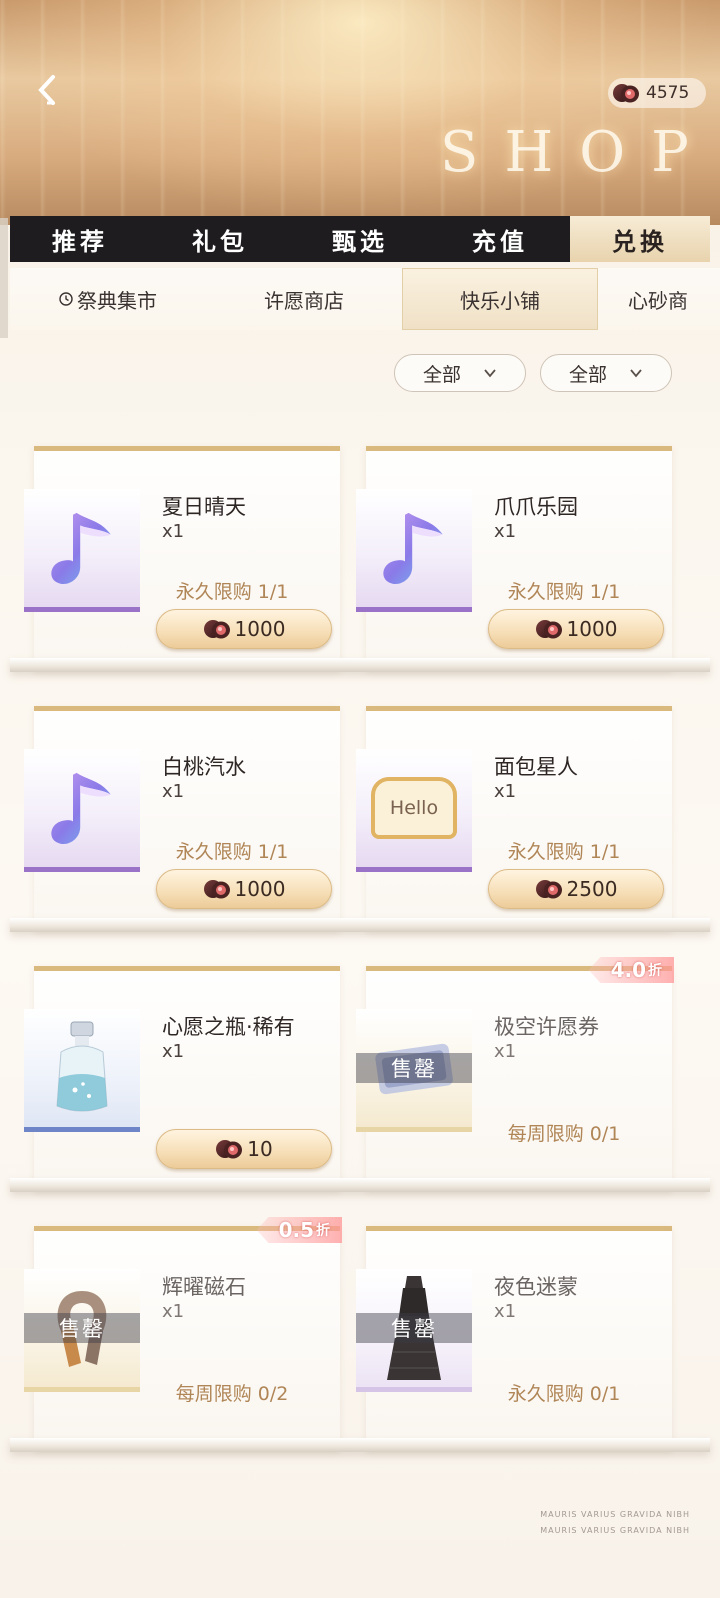  I want to click on bread-icon: Hello, so click(414, 808).